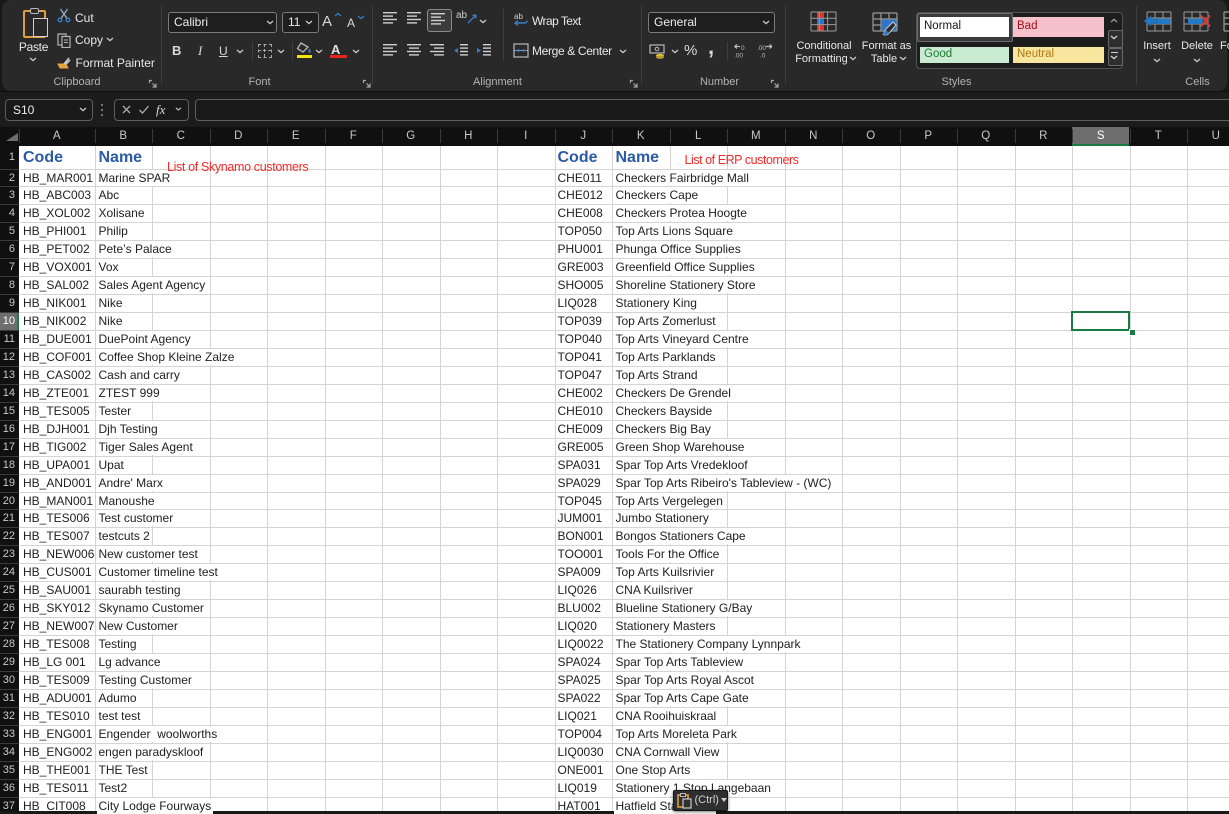 This screenshot has height=814, width=1229. I want to click on svg-text: 0, so click(743, 48).